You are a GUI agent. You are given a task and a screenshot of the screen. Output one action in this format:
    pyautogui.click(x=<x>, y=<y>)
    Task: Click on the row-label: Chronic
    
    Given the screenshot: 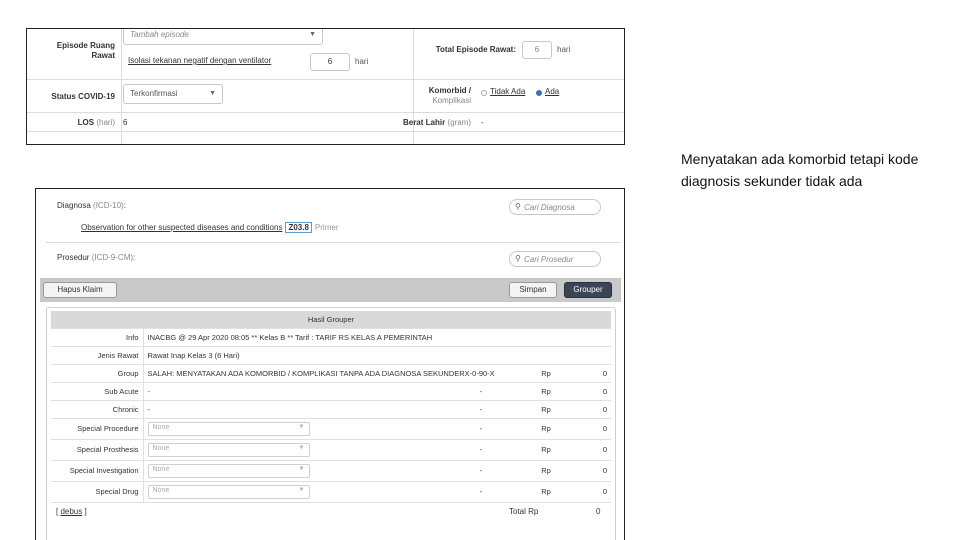 What is the action you would take?
    pyautogui.click(x=97, y=409)
    